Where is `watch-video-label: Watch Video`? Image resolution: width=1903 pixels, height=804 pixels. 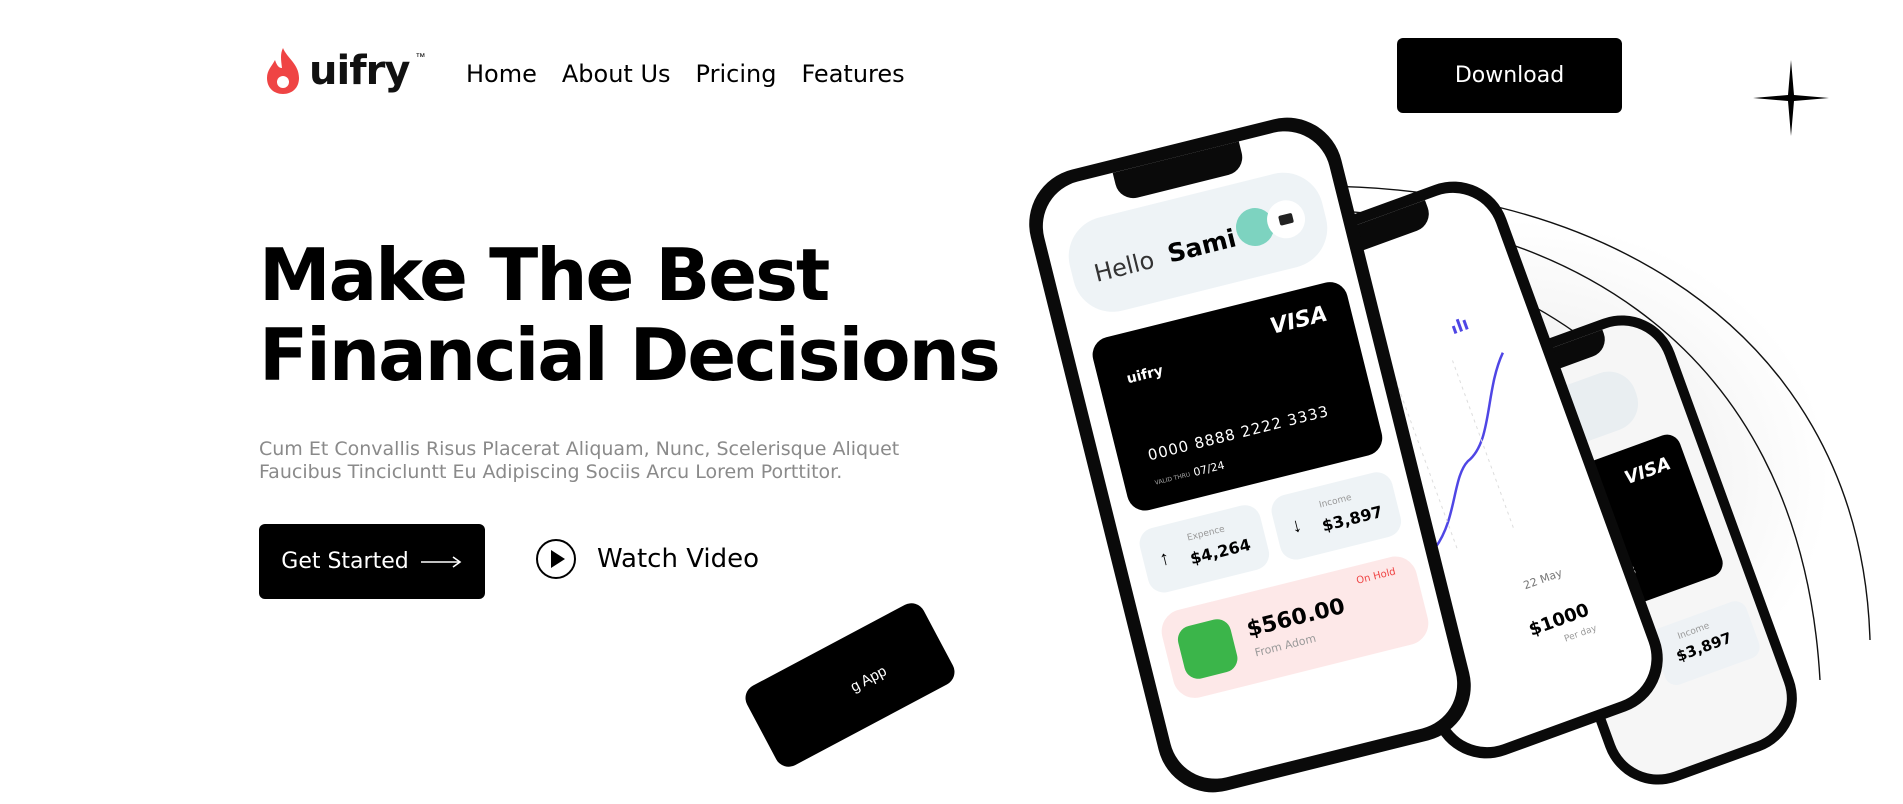
watch-video-label: Watch Video is located at coordinates (678, 559).